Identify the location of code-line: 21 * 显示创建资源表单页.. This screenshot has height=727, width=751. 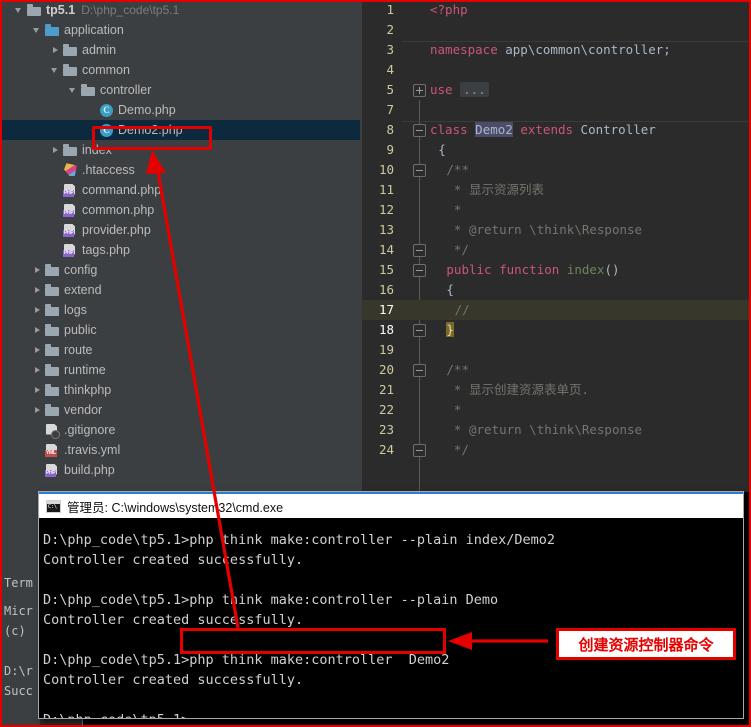
(556, 390).